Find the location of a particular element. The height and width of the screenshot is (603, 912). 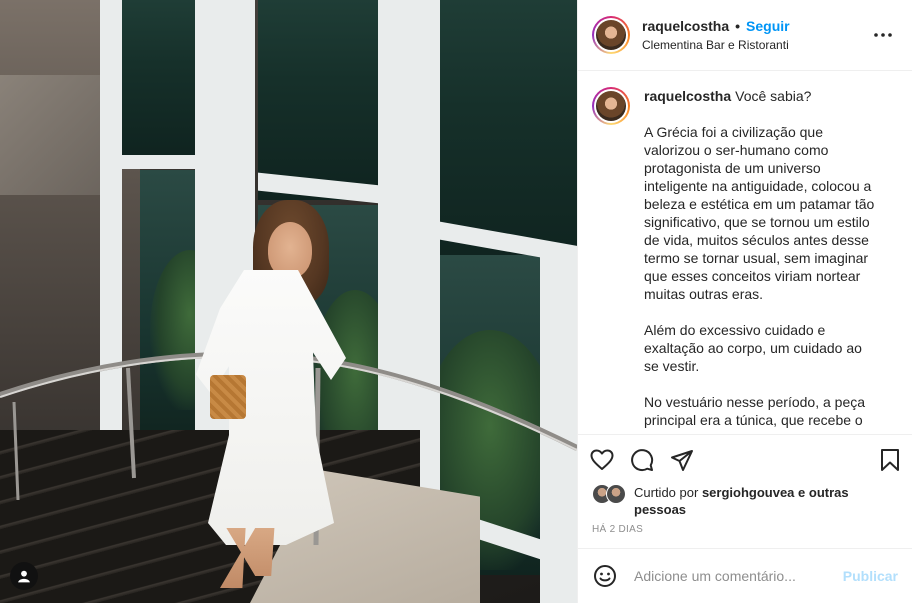

more-horizontal-icon is located at coordinates (883, 35).